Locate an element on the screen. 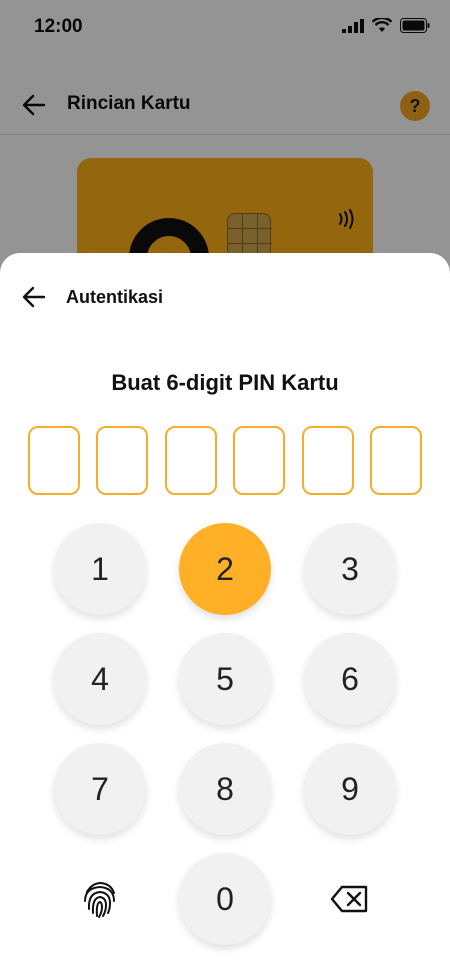  key-7: 7 is located at coordinates (100, 789).